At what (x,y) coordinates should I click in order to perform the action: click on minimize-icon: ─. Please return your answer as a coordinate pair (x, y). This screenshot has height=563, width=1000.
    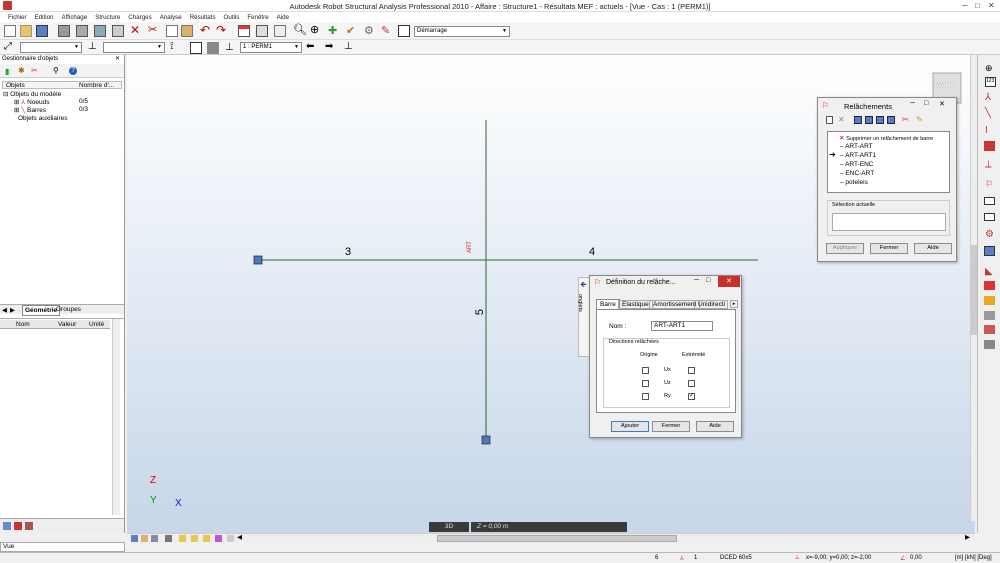
    Looking at the image, I should click on (965, 5).